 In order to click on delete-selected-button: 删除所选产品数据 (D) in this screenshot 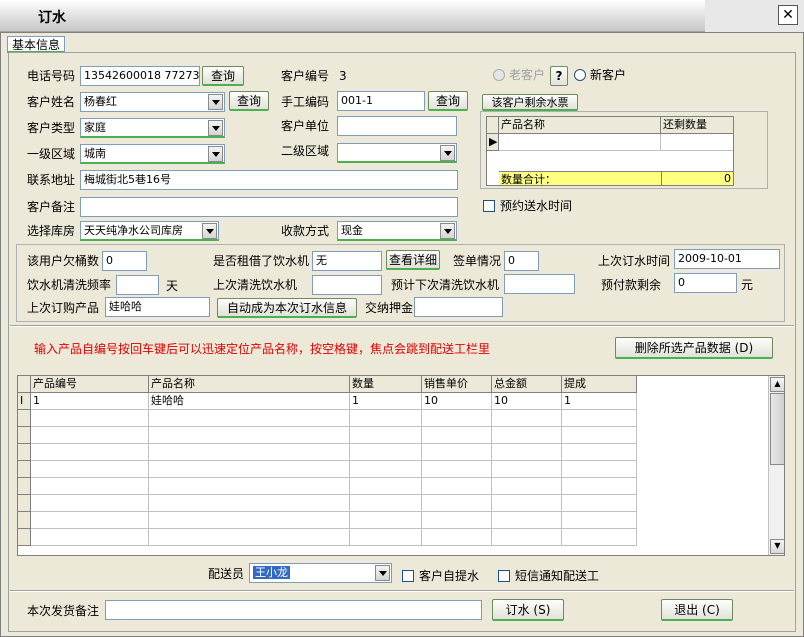, I will do `click(694, 348)`.